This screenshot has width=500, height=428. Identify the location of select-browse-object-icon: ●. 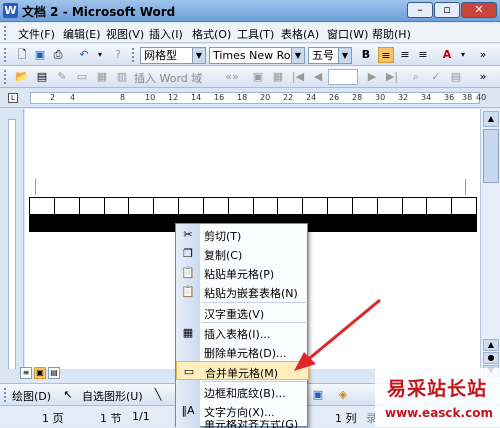
(491, 358).